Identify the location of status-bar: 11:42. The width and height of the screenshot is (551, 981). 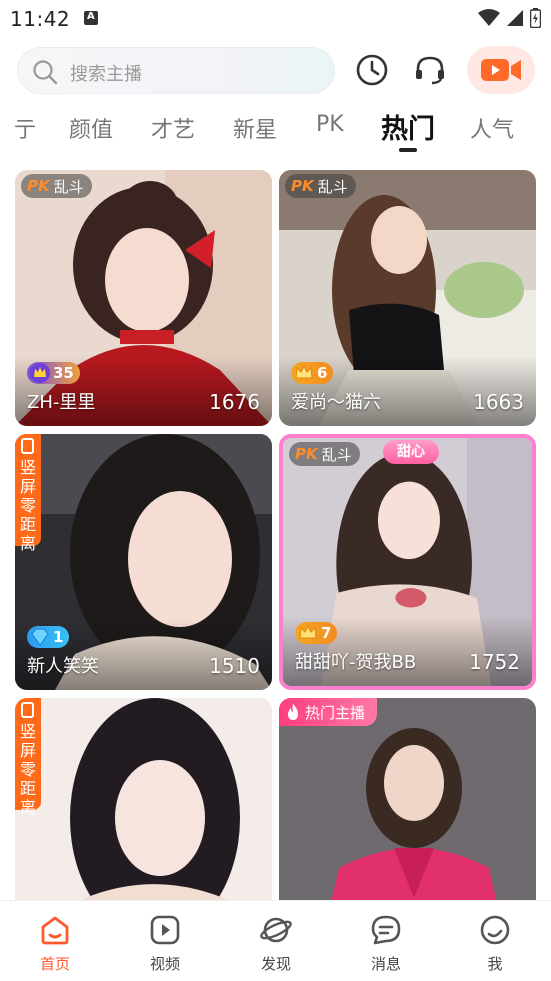
(275, 19).